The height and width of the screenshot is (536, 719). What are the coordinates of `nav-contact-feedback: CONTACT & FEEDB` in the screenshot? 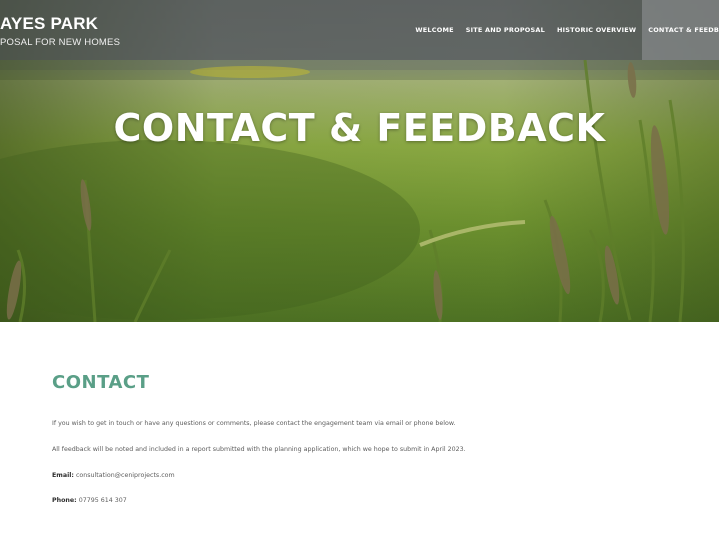 It's located at (680, 30).